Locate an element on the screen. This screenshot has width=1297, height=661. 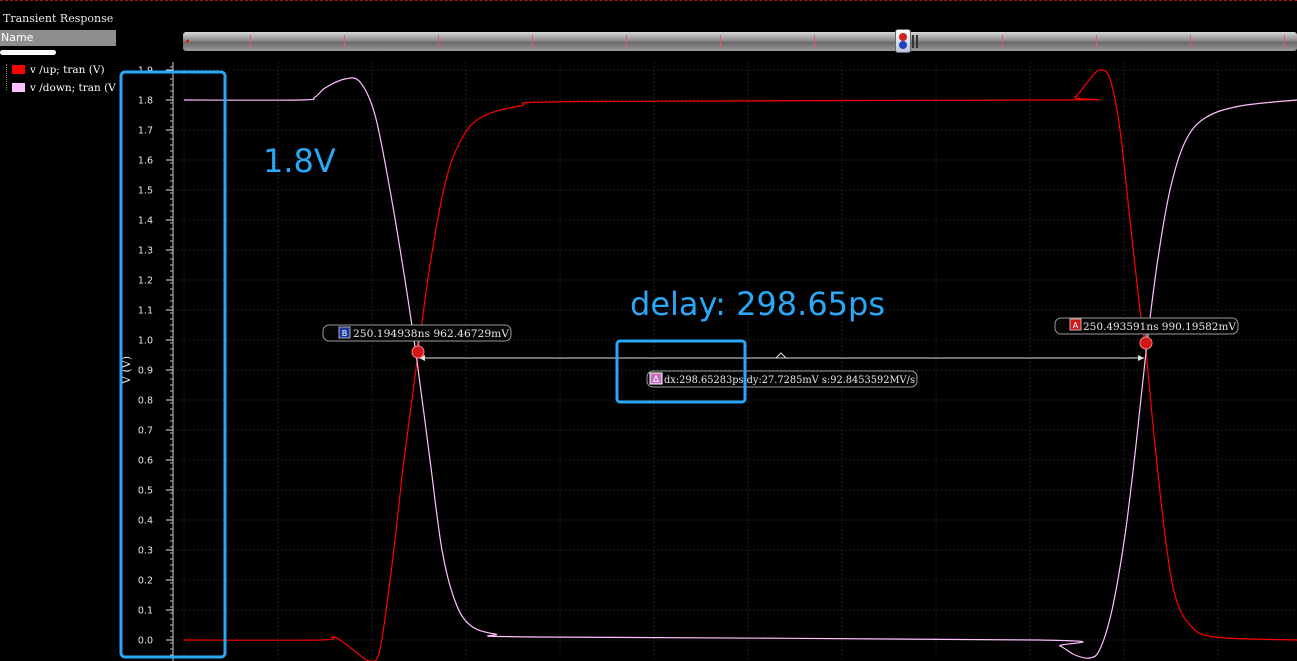
y-tick-label: 0.4 is located at coordinates (145, 521).